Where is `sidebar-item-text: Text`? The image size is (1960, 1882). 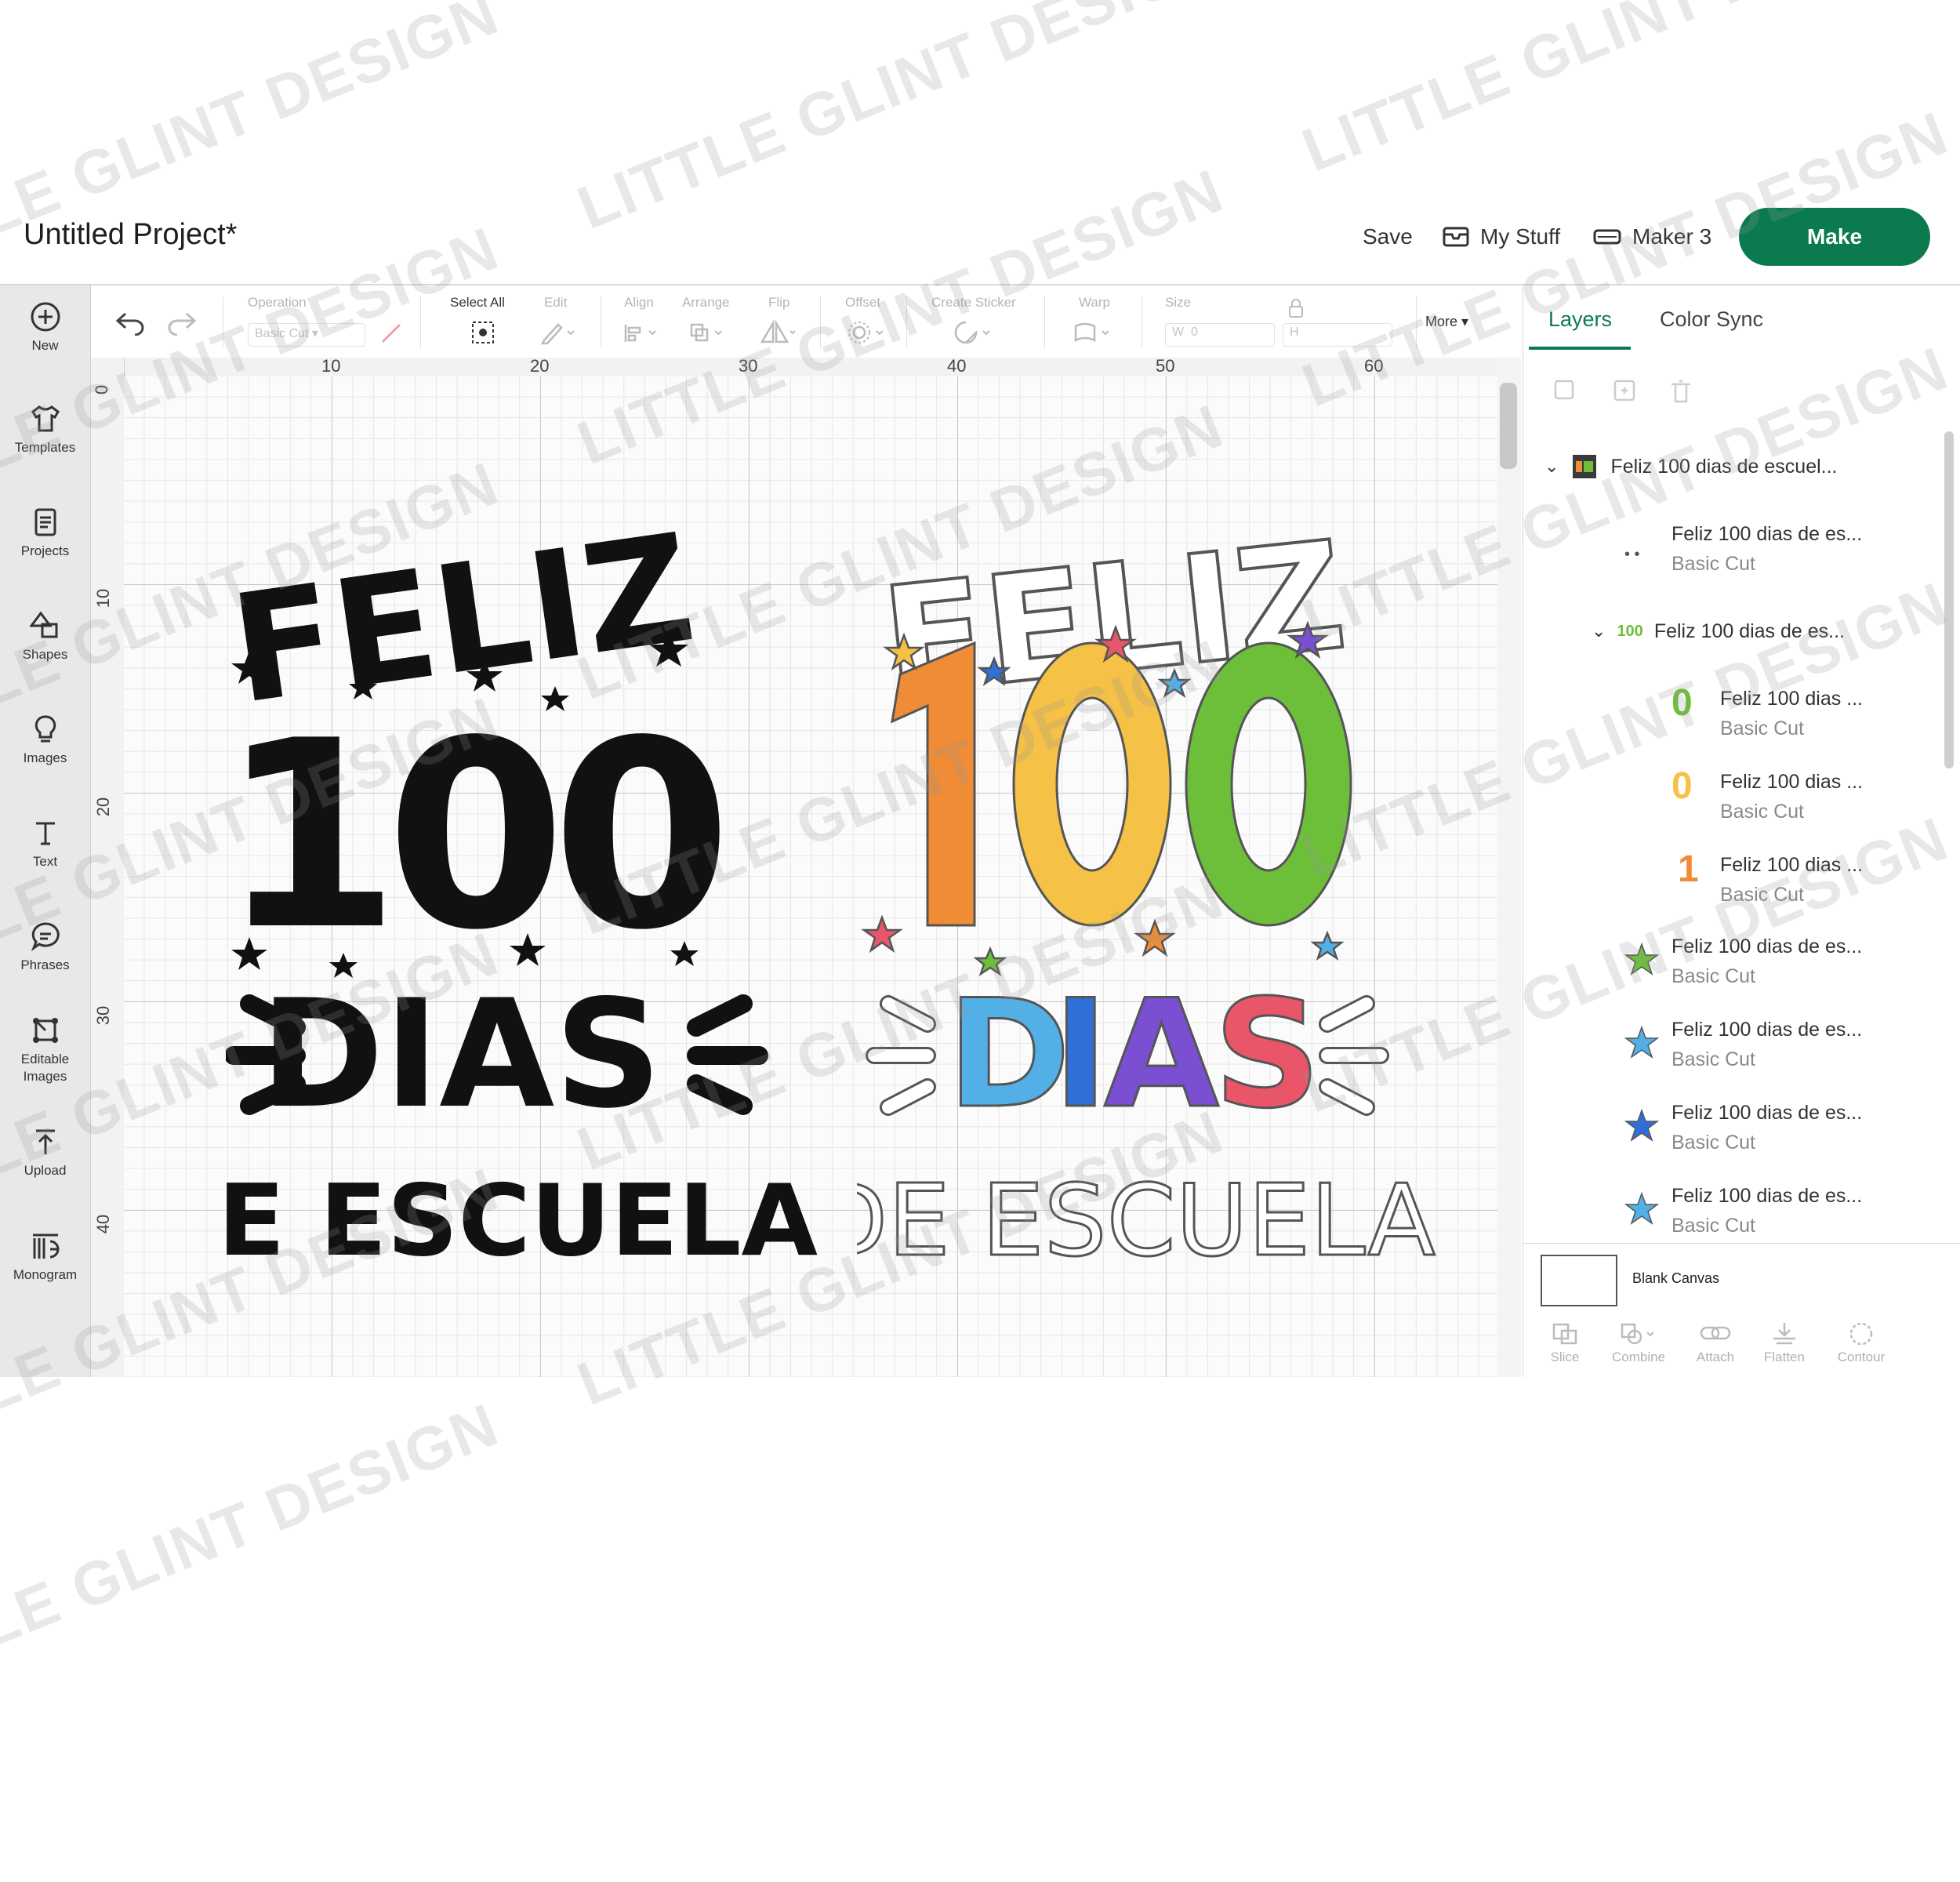 sidebar-item-text: Text is located at coordinates (45, 843).